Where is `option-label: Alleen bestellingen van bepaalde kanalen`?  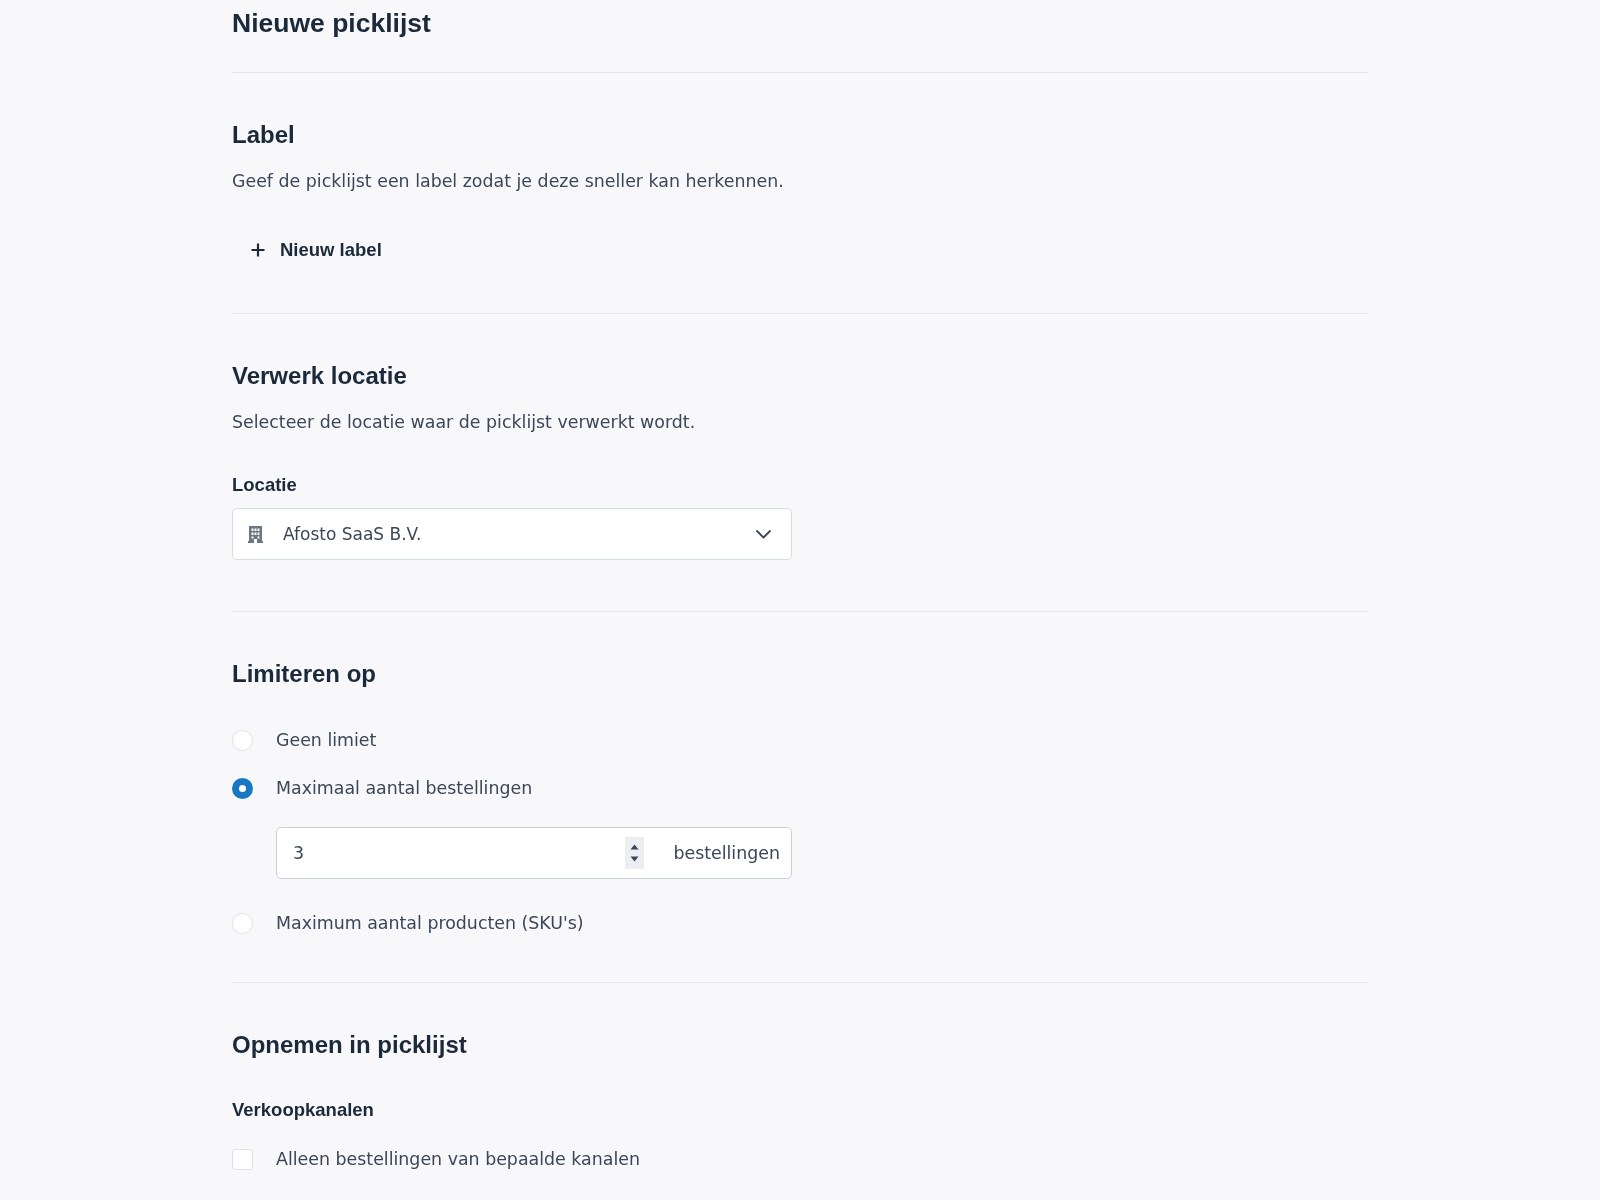
option-label: Alleen bestellingen van bepaalde kanalen is located at coordinates (458, 1159).